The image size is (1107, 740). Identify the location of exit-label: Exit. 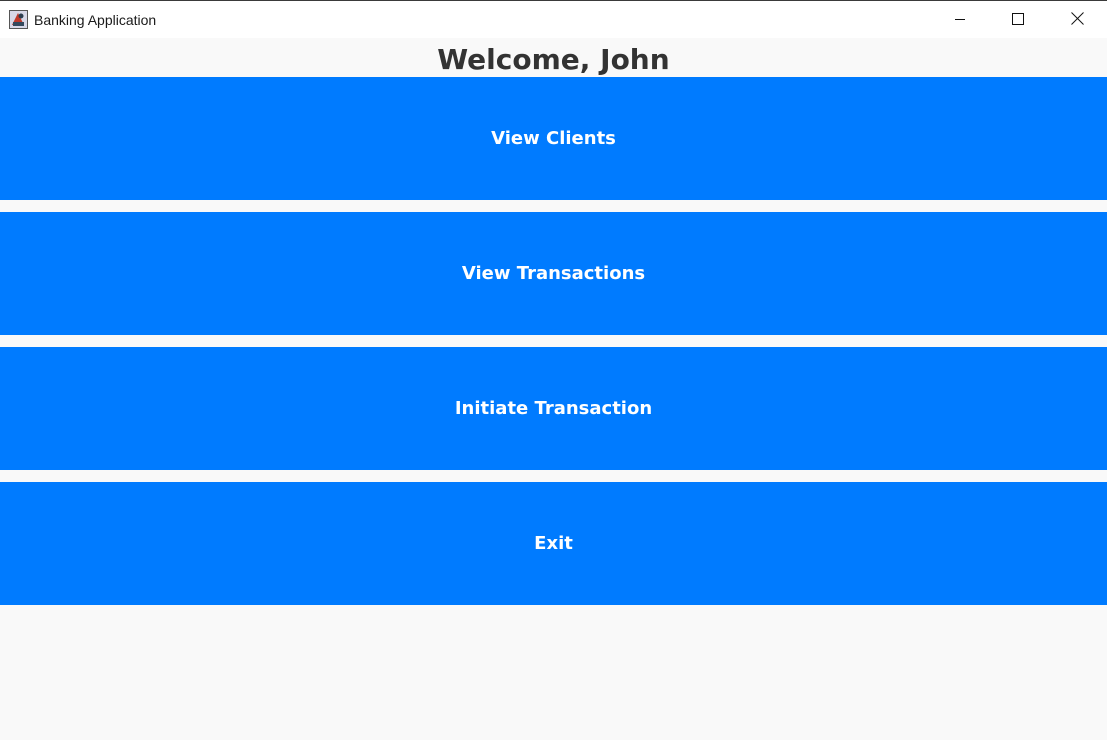
(553, 543).